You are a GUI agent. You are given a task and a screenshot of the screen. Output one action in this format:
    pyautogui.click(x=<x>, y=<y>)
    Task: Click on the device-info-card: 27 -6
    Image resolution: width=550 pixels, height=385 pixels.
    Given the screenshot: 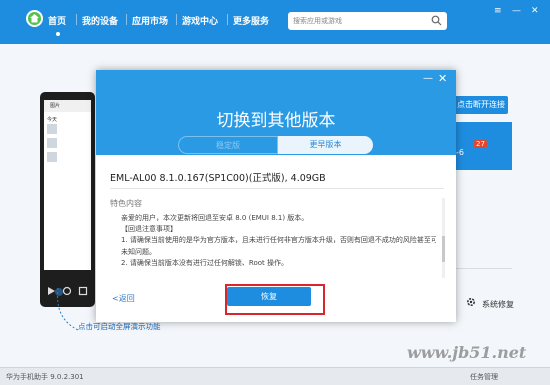 What is the action you would take?
    pyautogui.click(x=483, y=146)
    